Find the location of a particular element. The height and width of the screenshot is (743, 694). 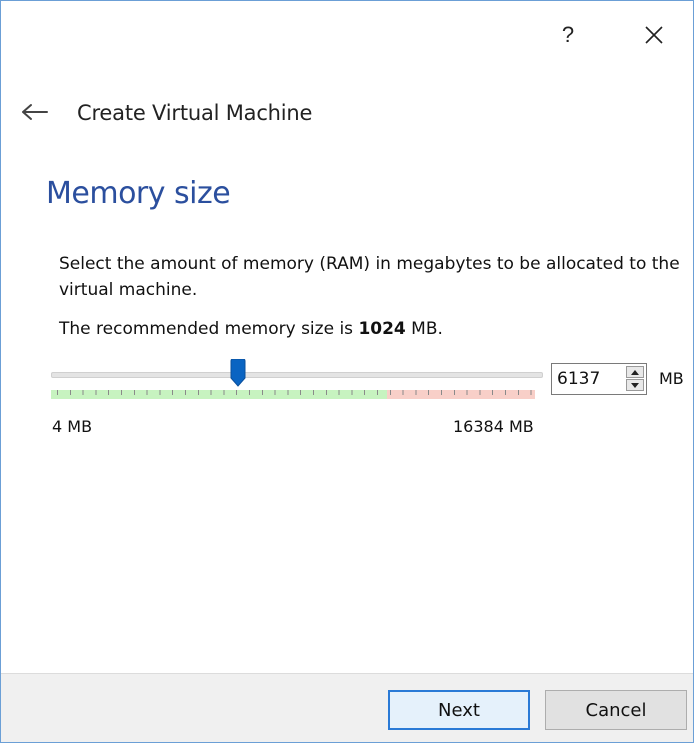

memory-min-label: 4 MB is located at coordinates (72, 426).